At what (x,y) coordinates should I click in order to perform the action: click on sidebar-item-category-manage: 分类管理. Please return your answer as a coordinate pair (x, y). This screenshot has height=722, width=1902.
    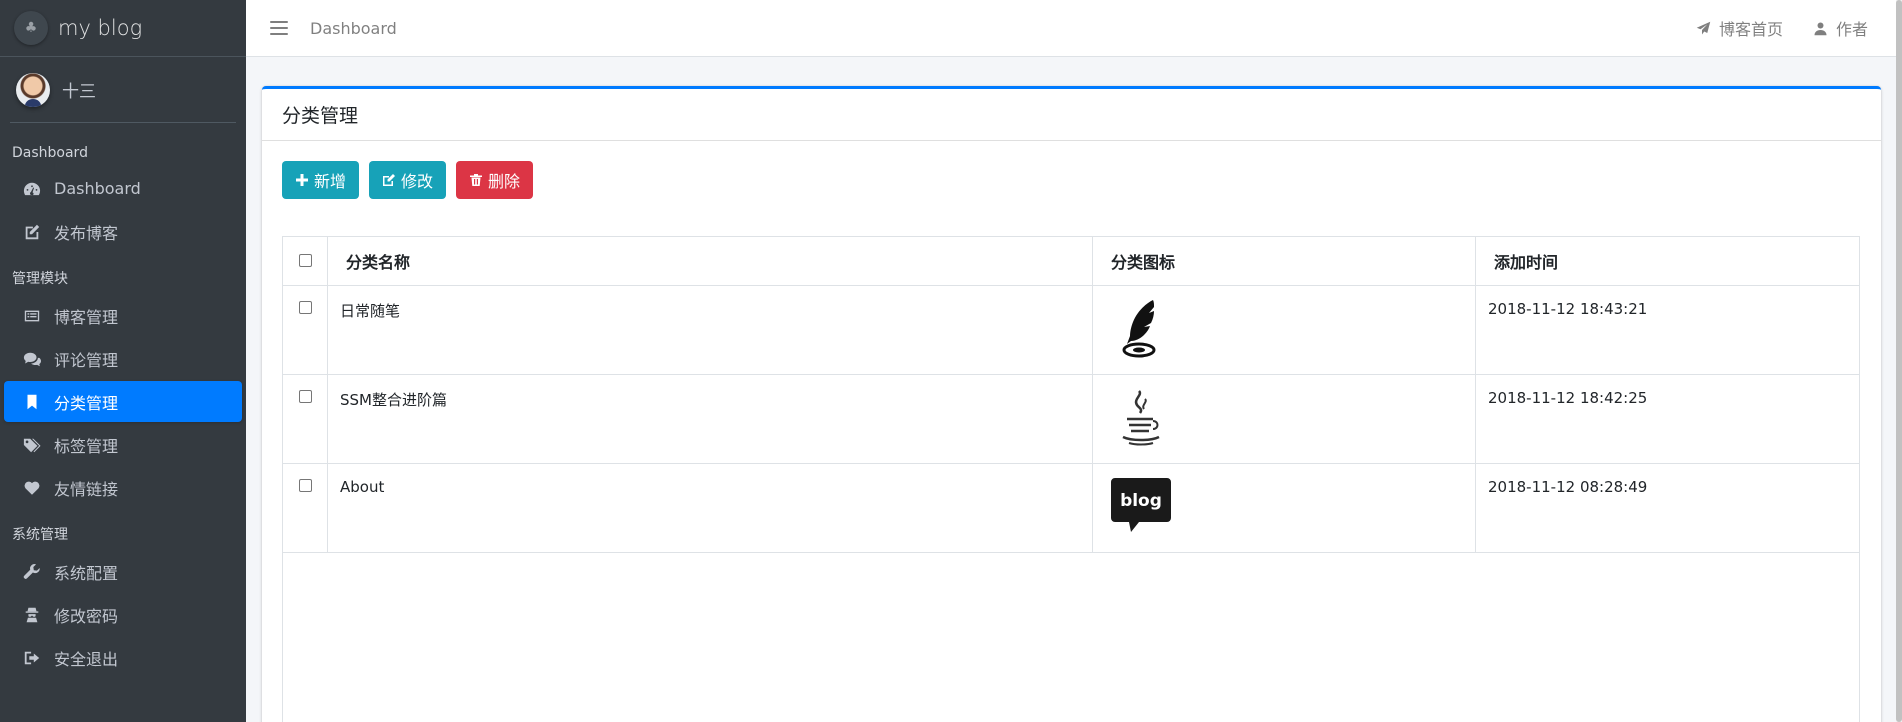
    Looking at the image, I should click on (123, 401).